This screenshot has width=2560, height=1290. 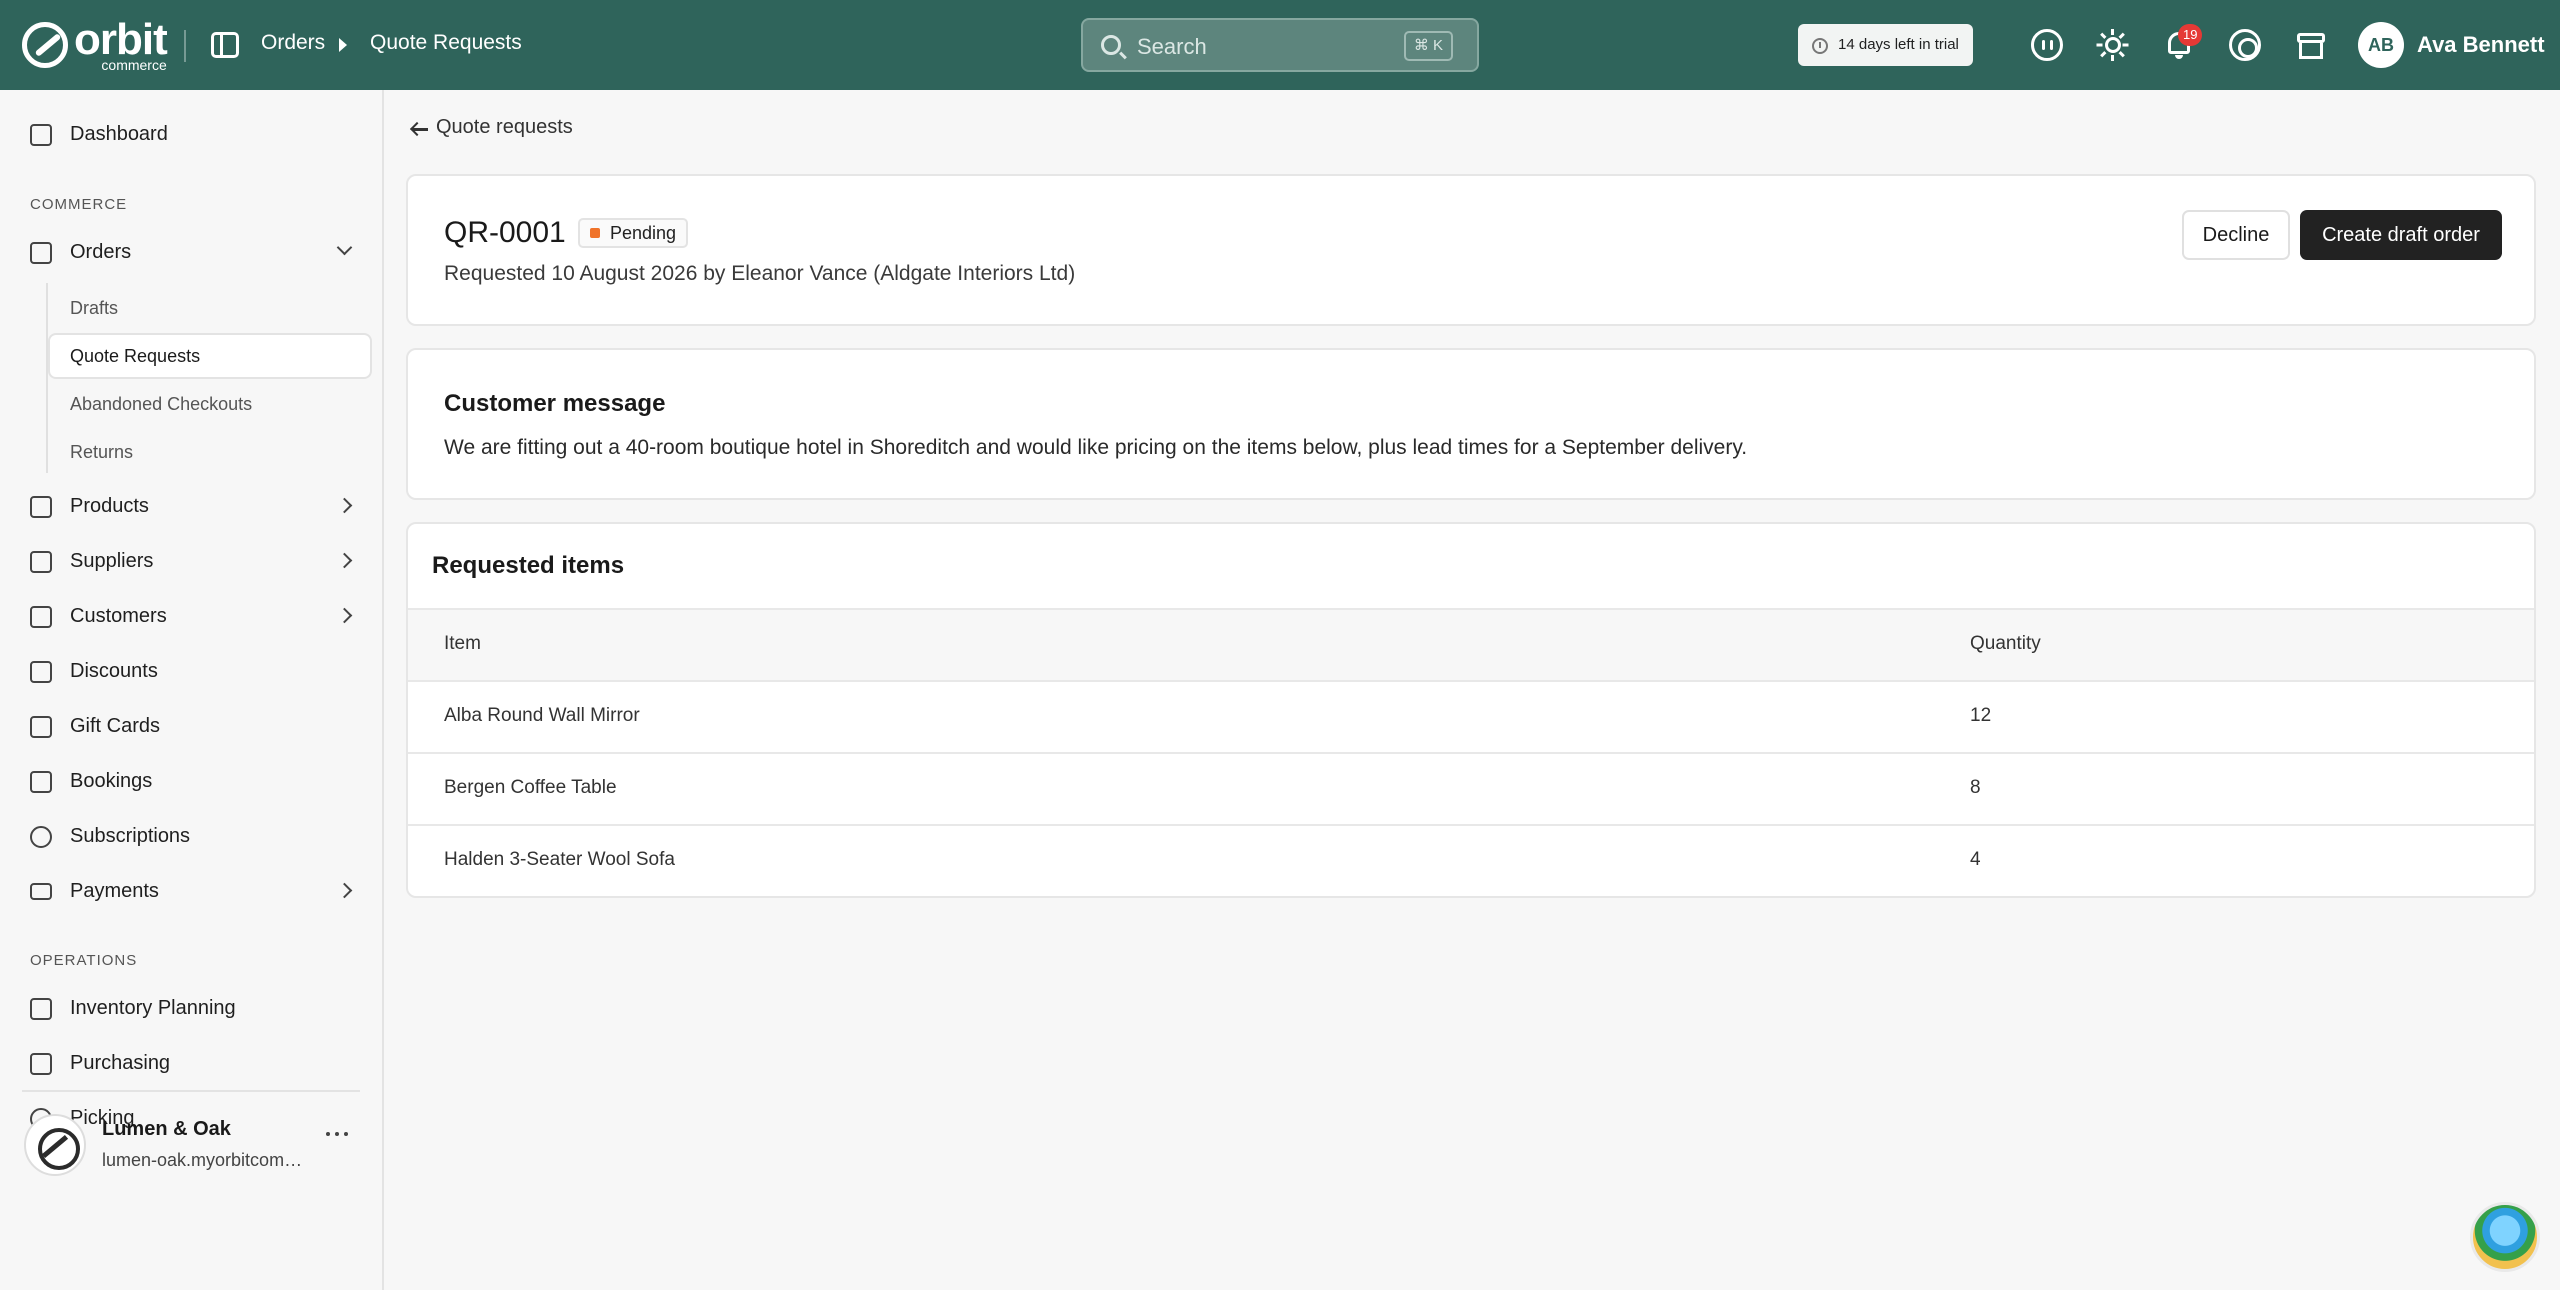 What do you see at coordinates (2481, 45) in the screenshot?
I see `user-name: Ava Bennett` at bounding box center [2481, 45].